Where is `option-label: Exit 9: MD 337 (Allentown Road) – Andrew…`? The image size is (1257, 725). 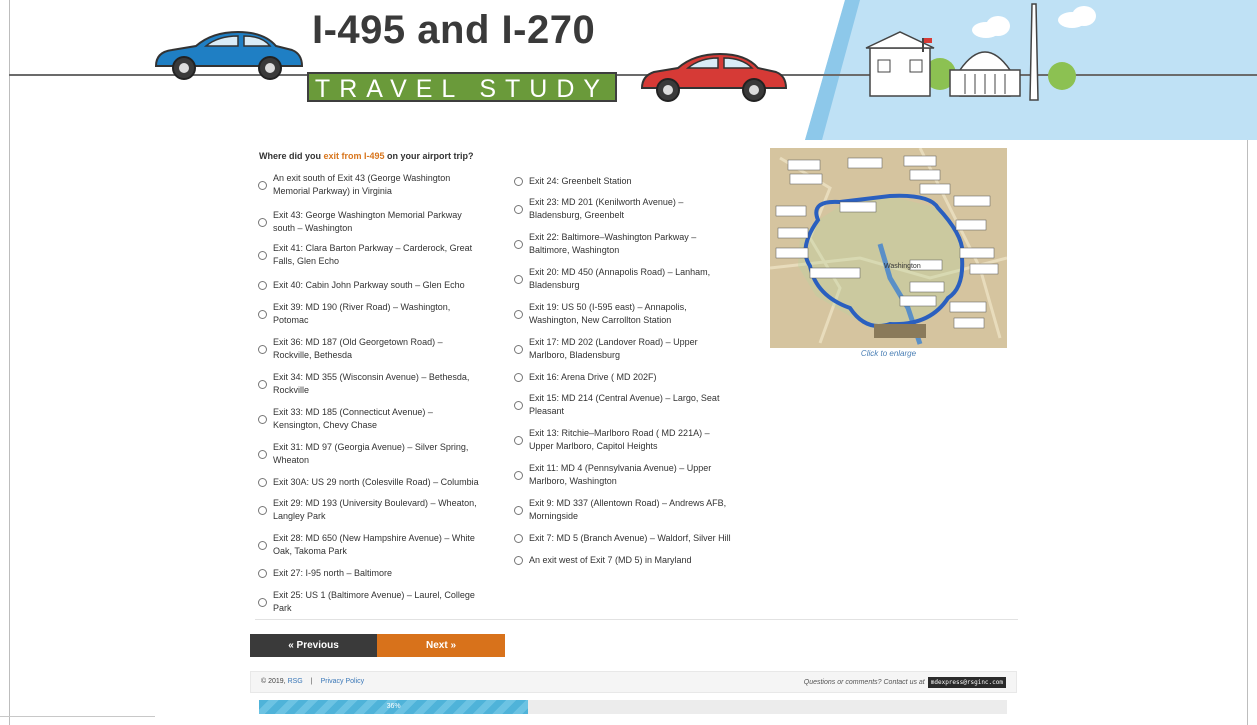 option-label: Exit 9: MD 337 (Allentown Road) – Andrew… is located at coordinates (627, 510).